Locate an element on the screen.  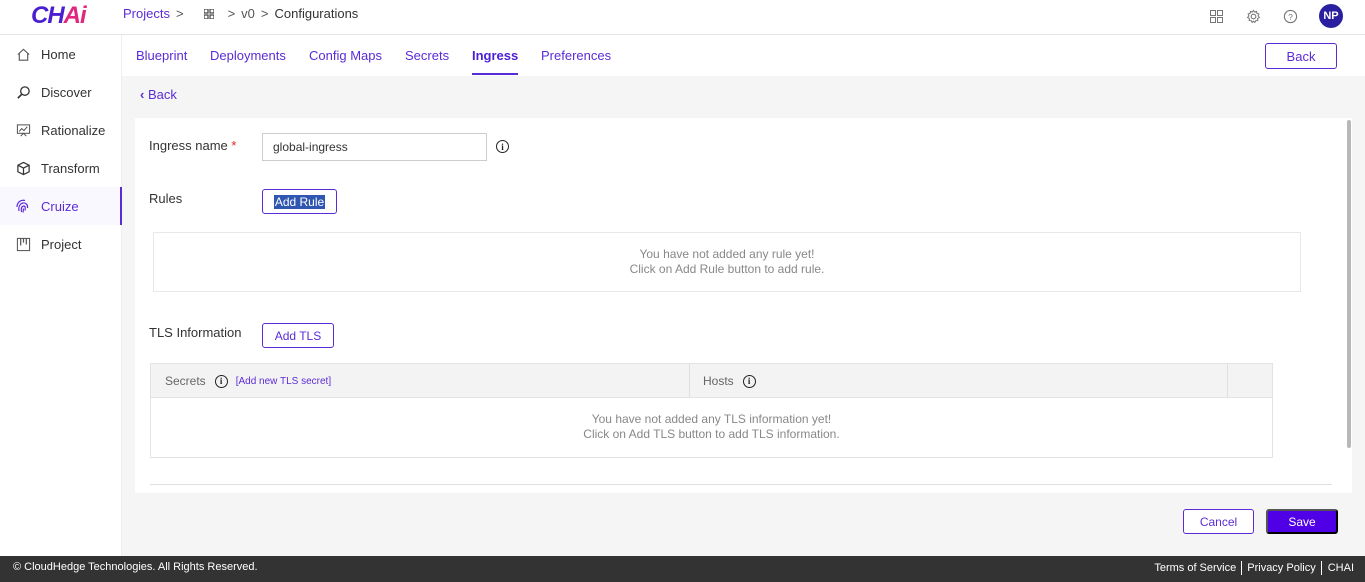
tls-label: TLS Information is located at coordinates (195, 332).